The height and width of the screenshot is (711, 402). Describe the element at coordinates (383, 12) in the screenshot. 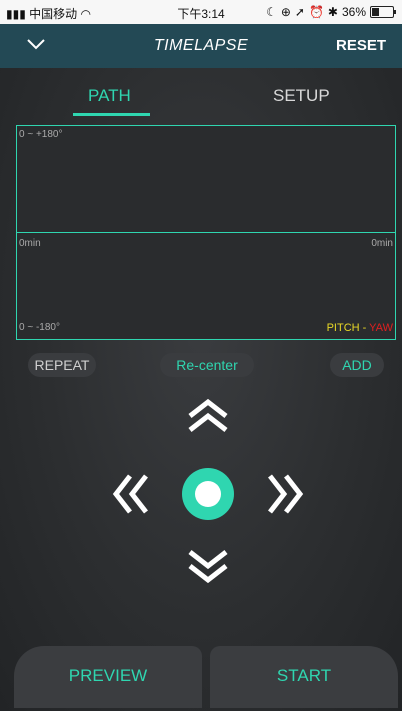

I see `battery-icon` at that location.